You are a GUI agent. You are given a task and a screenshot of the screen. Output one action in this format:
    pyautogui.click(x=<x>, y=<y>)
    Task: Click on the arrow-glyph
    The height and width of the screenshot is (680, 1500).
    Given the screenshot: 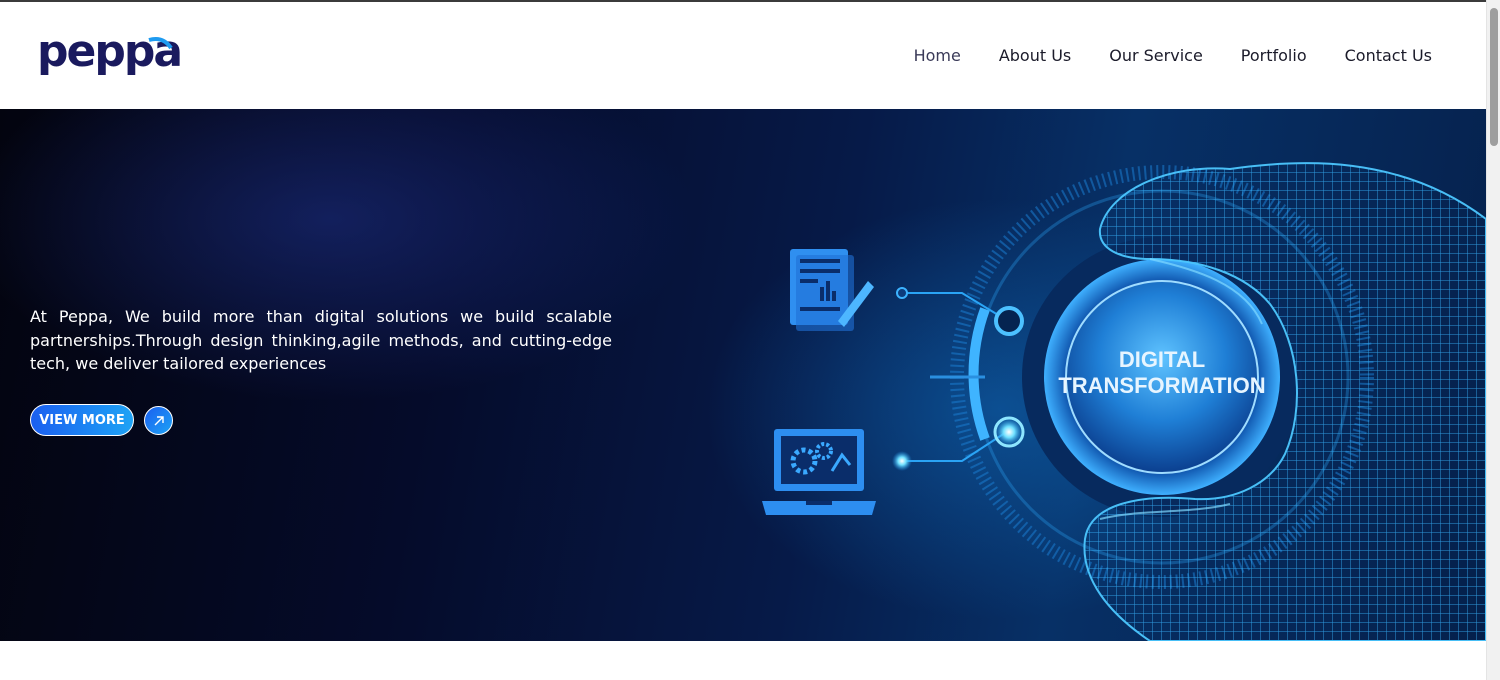 What is the action you would take?
    pyautogui.click(x=159, y=420)
    